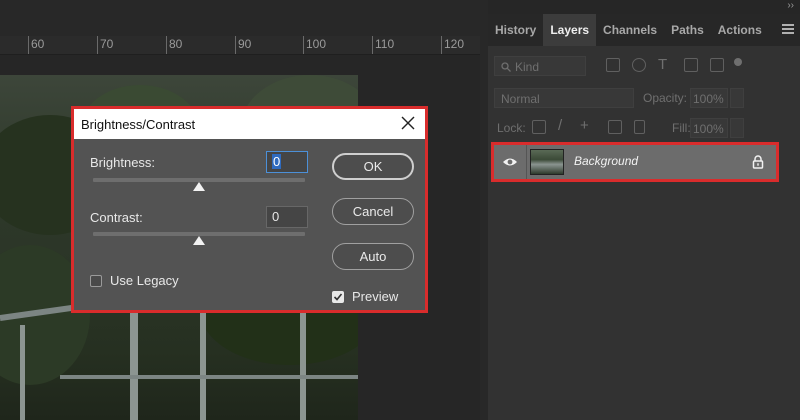 The height and width of the screenshot is (420, 800). Describe the element at coordinates (249, 124) in the screenshot. I see `dialog-titlebar: Brightness/Contrast` at that location.